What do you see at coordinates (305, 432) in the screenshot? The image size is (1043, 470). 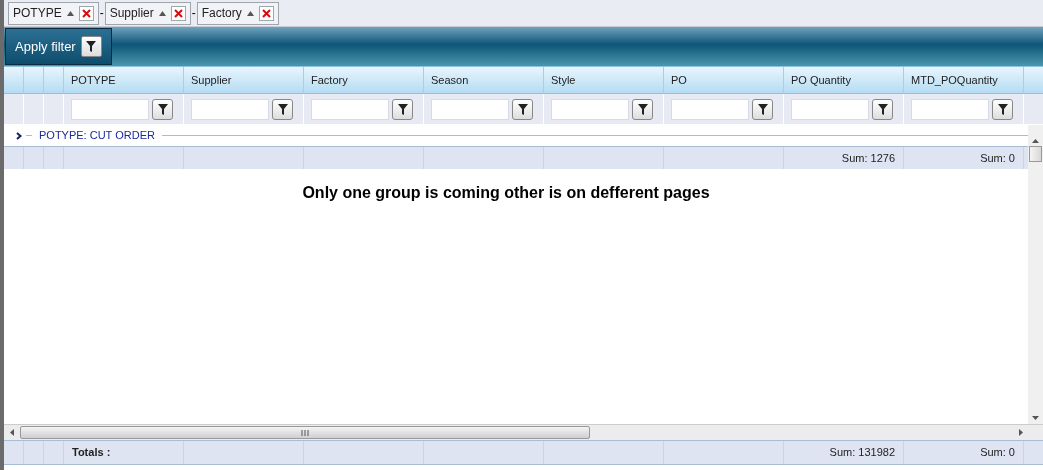 I see `grip-icon` at bounding box center [305, 432].